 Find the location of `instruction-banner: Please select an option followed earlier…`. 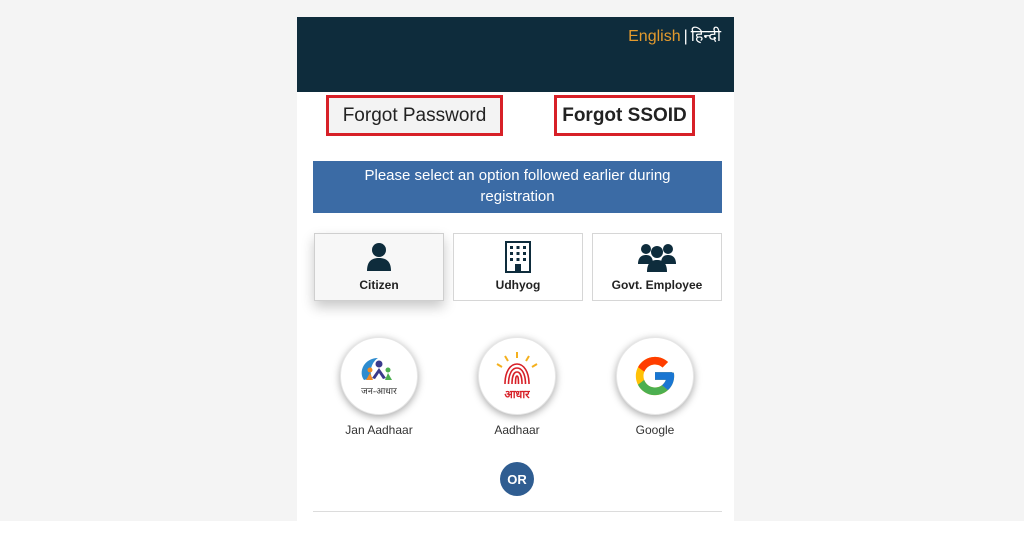

instruction-banner: Please select an option followed earlier… is located at coordinates (517, 187).